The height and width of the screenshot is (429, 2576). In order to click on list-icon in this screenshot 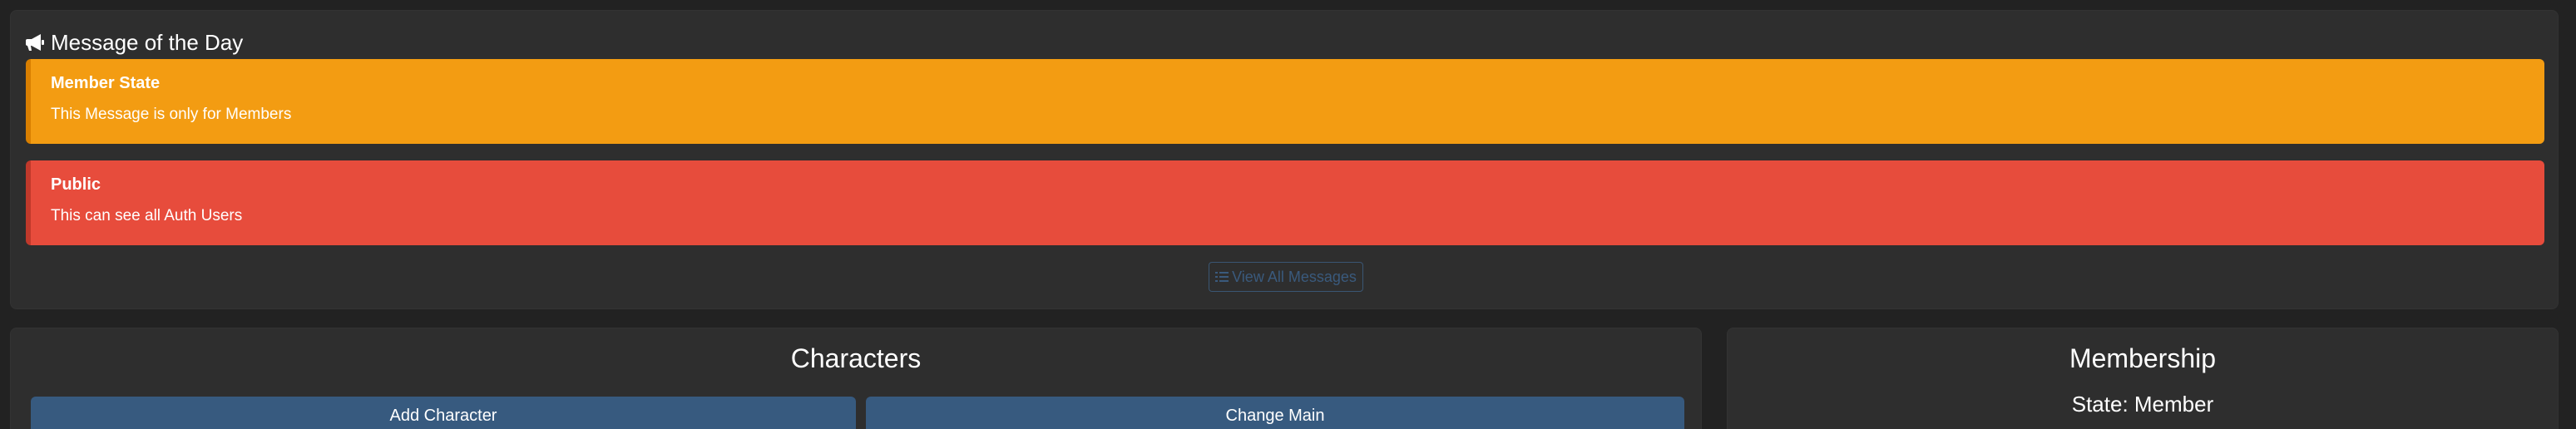, I will do `click(1222, 277)`.